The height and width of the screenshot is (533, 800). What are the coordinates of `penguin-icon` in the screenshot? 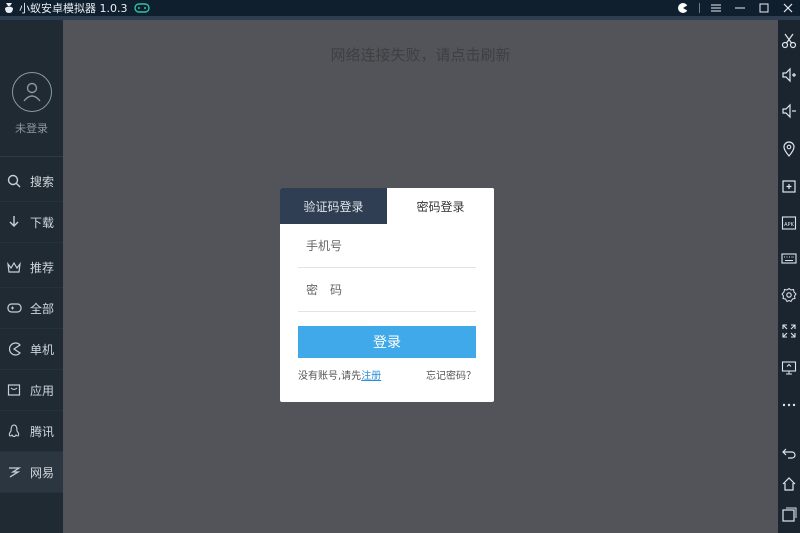 It's located at (14, 431).